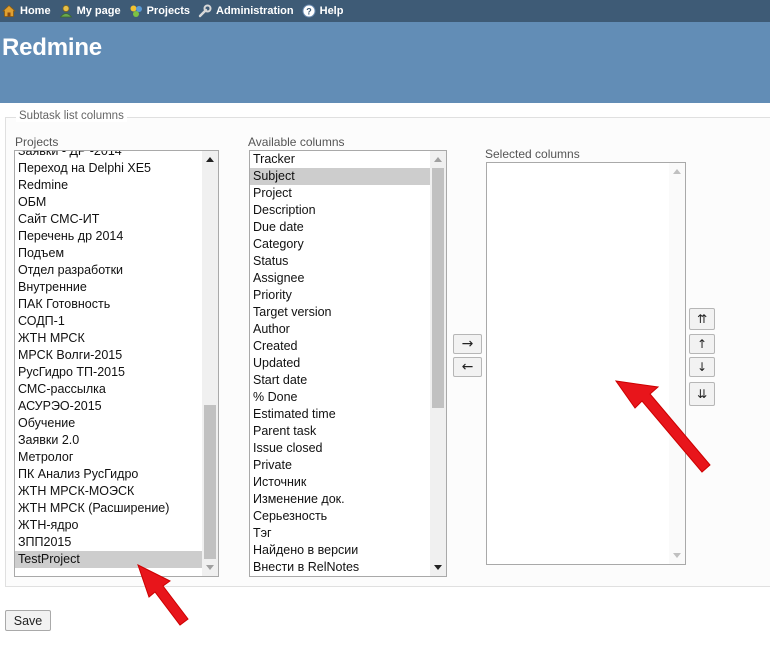 This screenshot has width=770, height=650. What do you see at coordinates (340, 176) in the screenshot?
I see `available-column-option: Subject` at bounding box center [340, 176].